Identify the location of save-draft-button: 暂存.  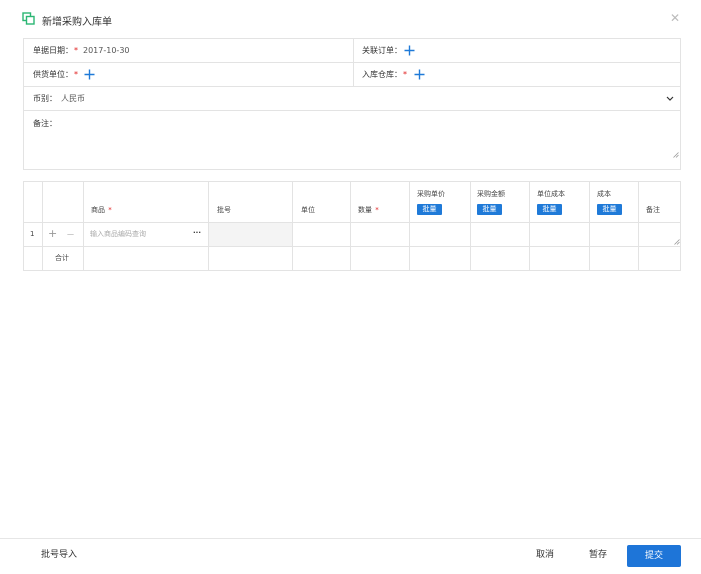
(598, 555).